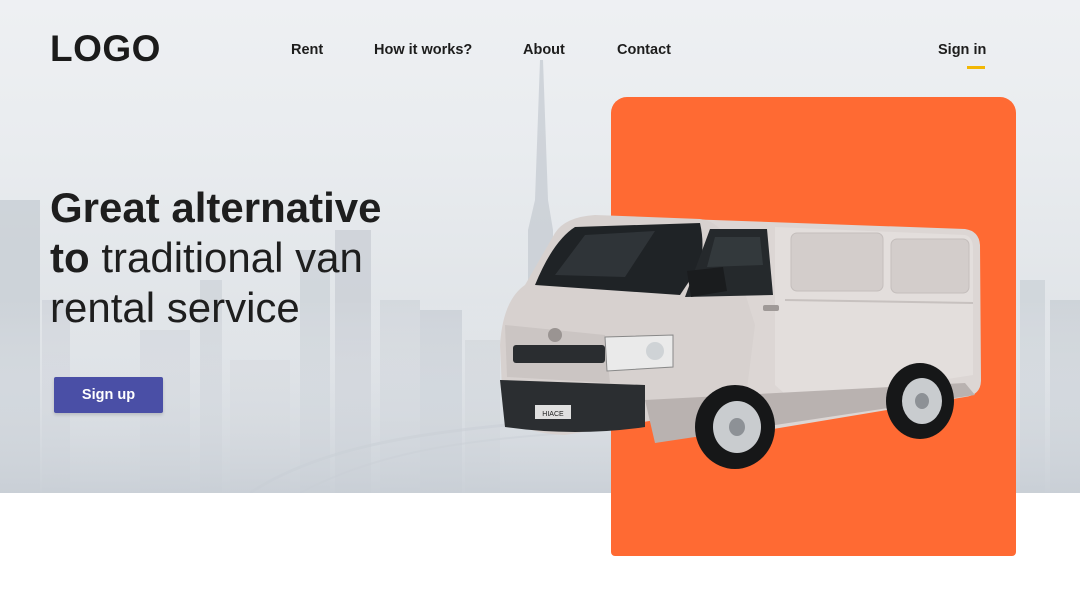 This screenshot has width=1080, height=610. What do you see at coordinates (553, 414) in the screenshot?
I see `van-badge: HIACE` at bounding box center [553, 414].